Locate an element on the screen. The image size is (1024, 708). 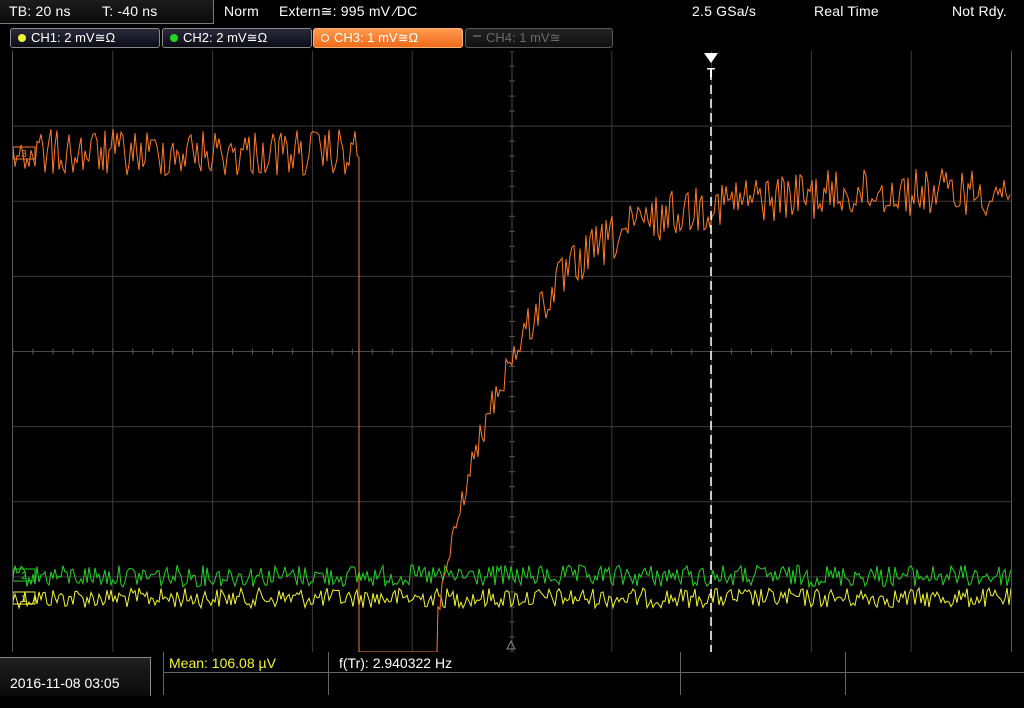
channel-1-dot-icon is located at coordinates (22, 38).